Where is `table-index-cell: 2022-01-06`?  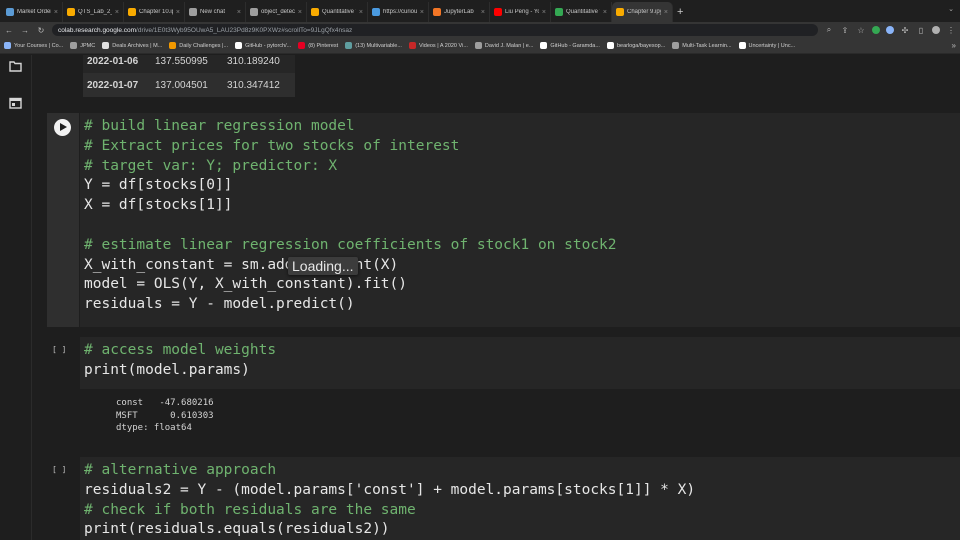
table-index-cell: 2022-01-06 is located at coordinates (113, 61).